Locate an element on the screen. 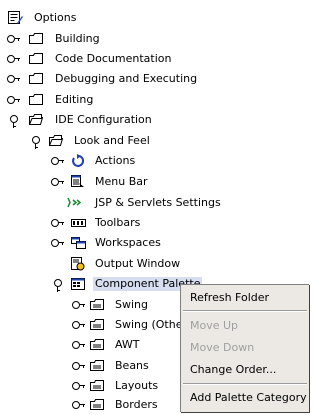  tree-label-debugging: Debugging and Executing is located at coordinates (126, 78).